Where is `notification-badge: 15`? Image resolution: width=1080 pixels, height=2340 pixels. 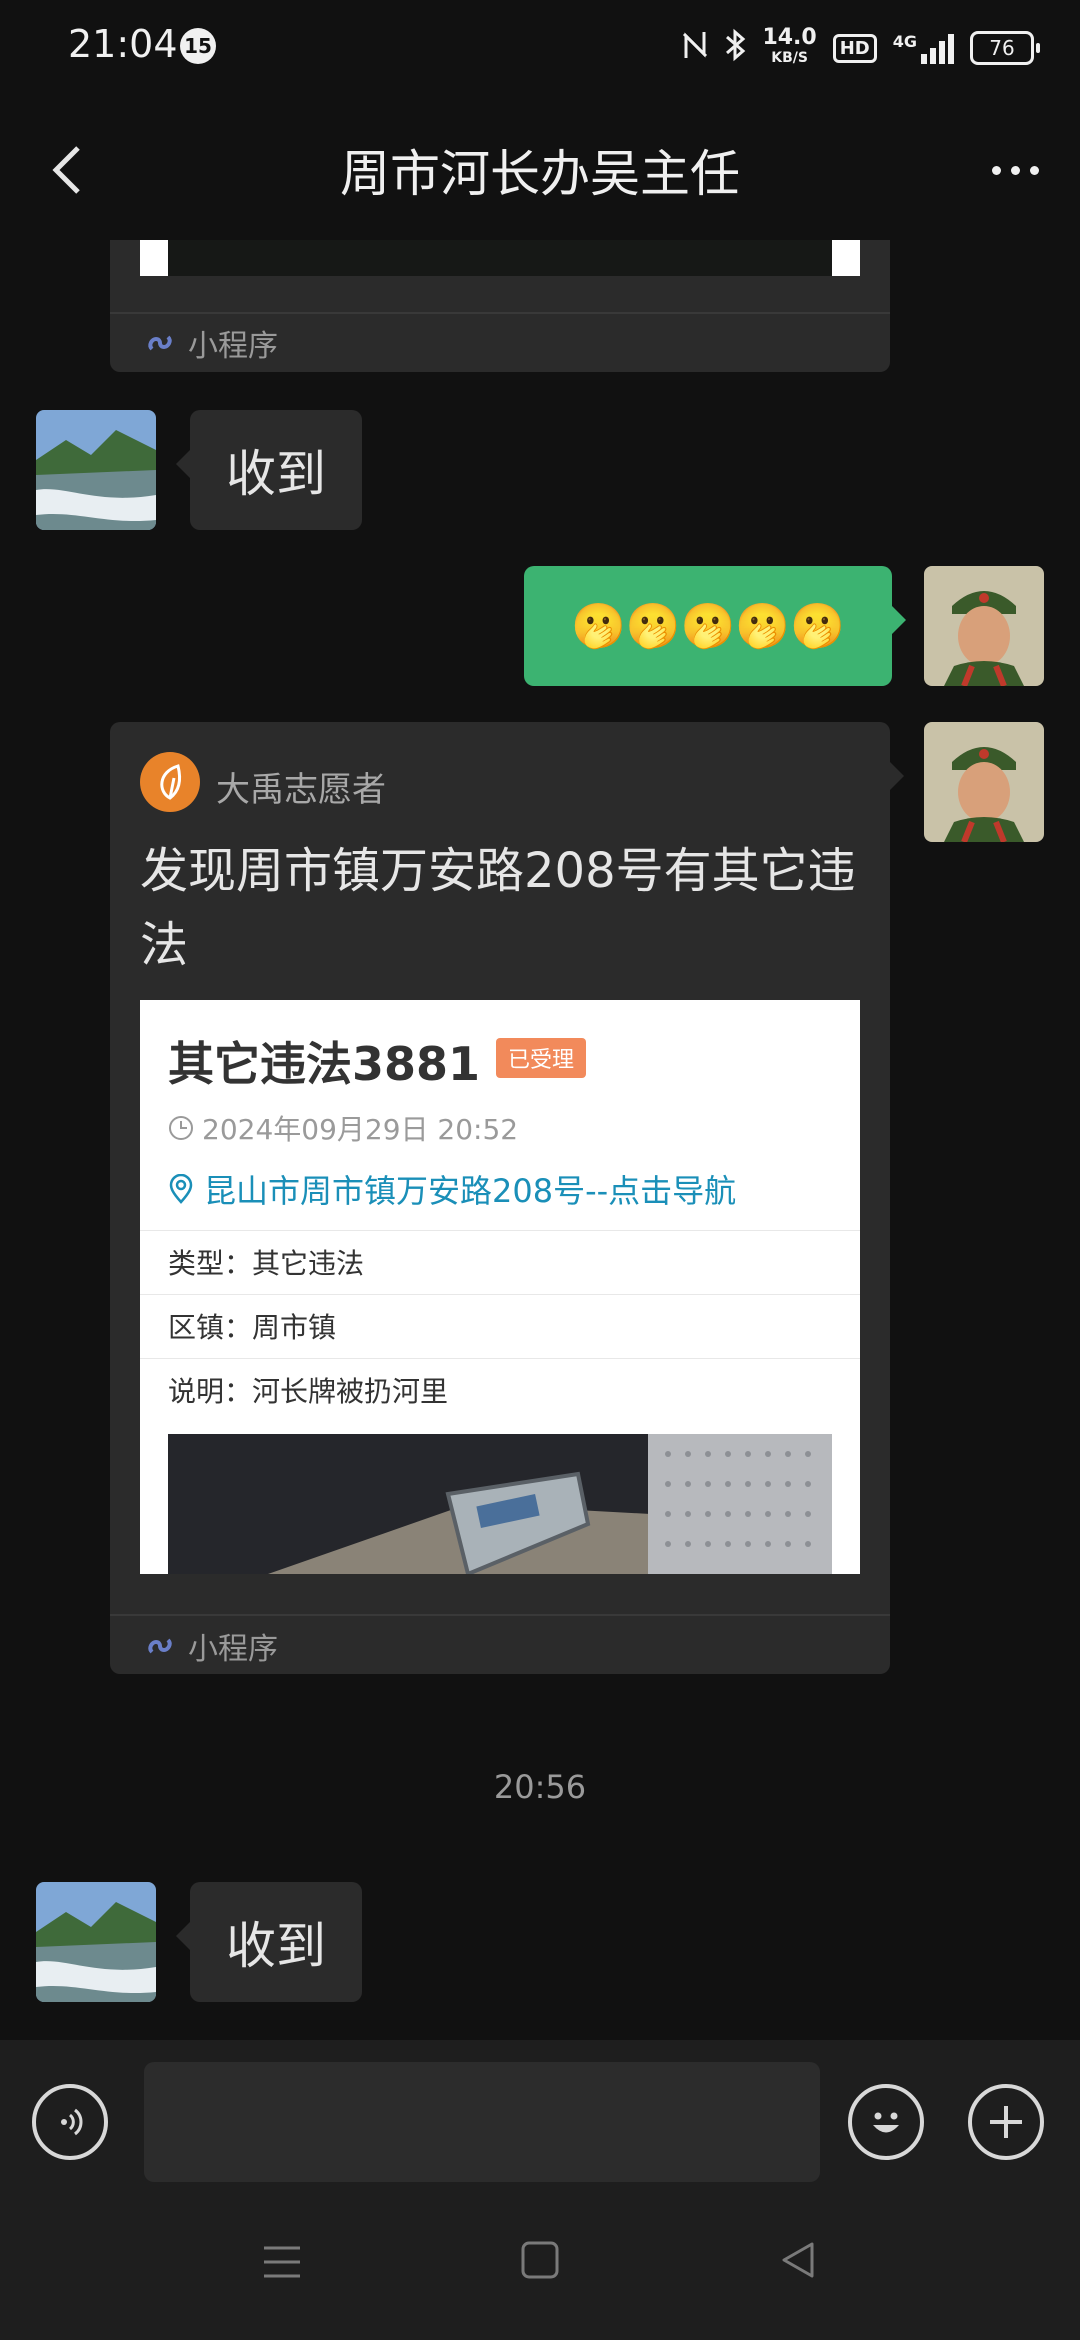
notification-badge: 15 is located at coordinates (198, 46).